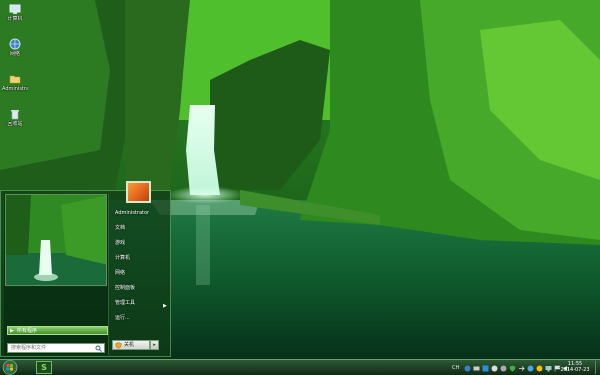  Describe the element at coordinates (300, 367) in the screenshot. I see `taskbar: S CH 11:55 2014-07-23` at that location.